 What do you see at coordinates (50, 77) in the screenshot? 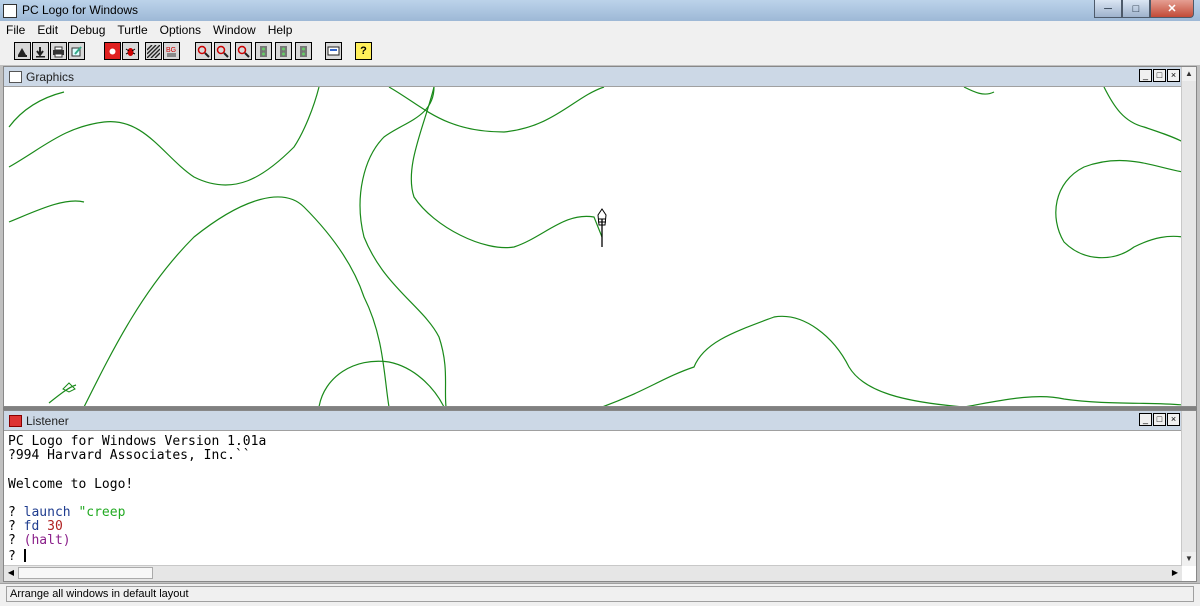
I see `graphics-title: Graphics` at bounding box center [50, 77].